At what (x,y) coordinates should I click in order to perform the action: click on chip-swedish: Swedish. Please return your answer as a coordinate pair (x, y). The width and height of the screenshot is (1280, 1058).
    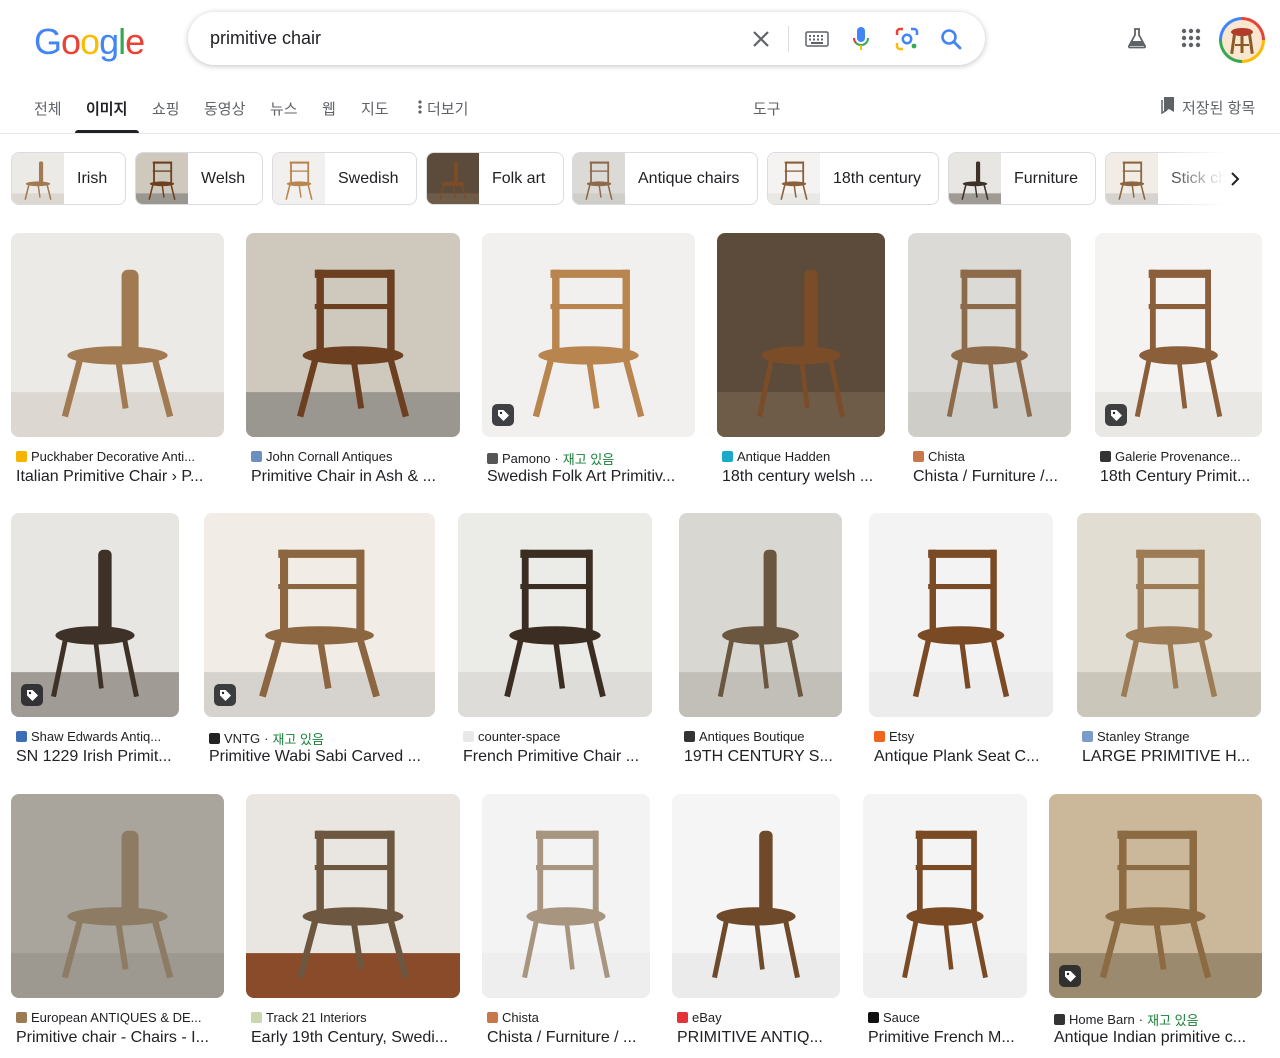
    Looking at the image, I should click on (344, 178).